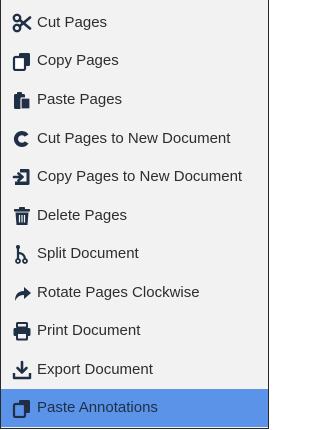 Image resolution: width=320 pixels, height=430 pixels. I want to click on copy-to-new-icon, so click(22, 177).